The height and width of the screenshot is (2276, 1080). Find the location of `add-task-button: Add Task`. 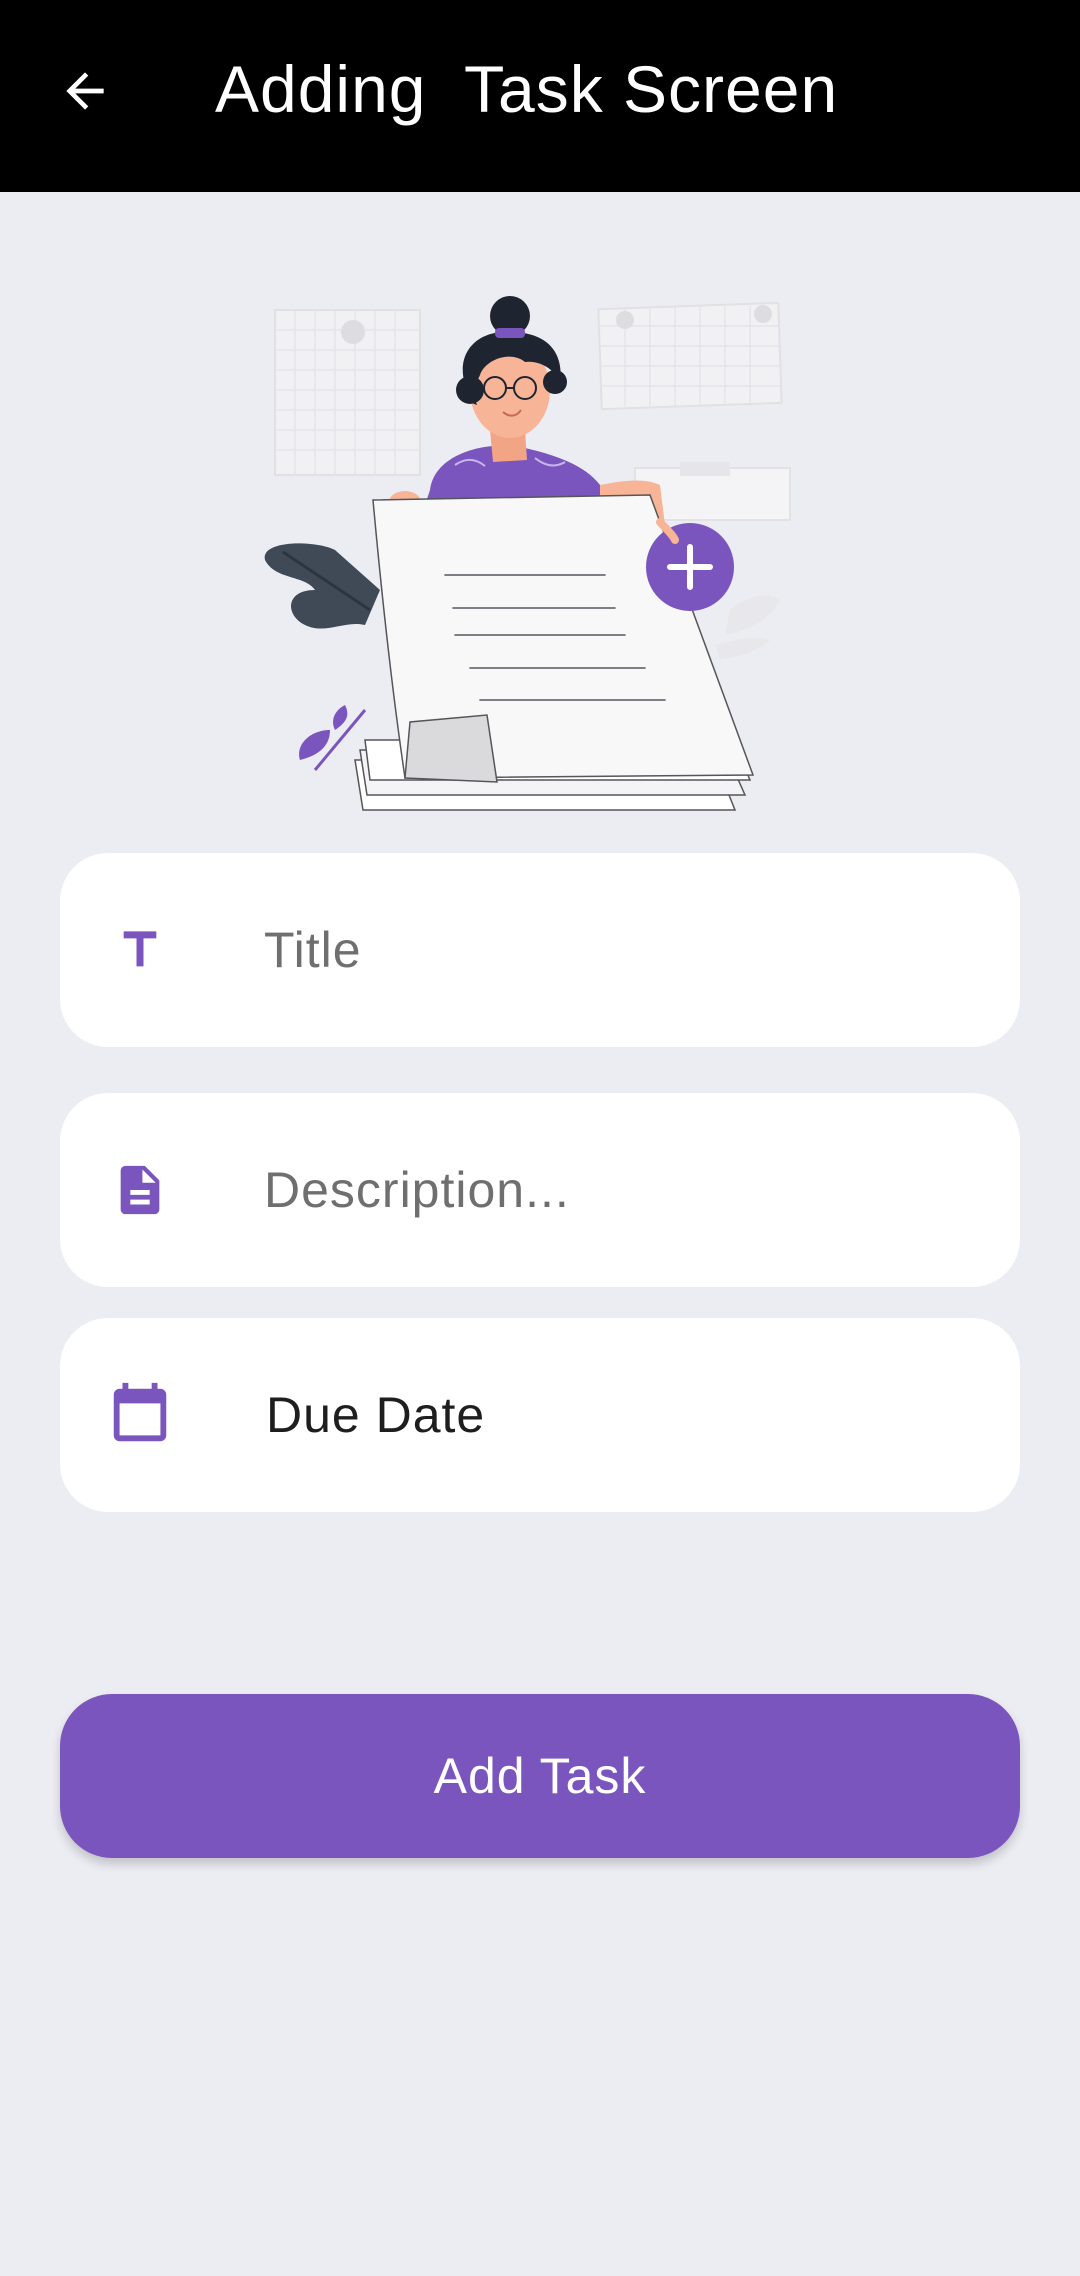

add-task-button: Add Task is located at coordinates (540, 1776).